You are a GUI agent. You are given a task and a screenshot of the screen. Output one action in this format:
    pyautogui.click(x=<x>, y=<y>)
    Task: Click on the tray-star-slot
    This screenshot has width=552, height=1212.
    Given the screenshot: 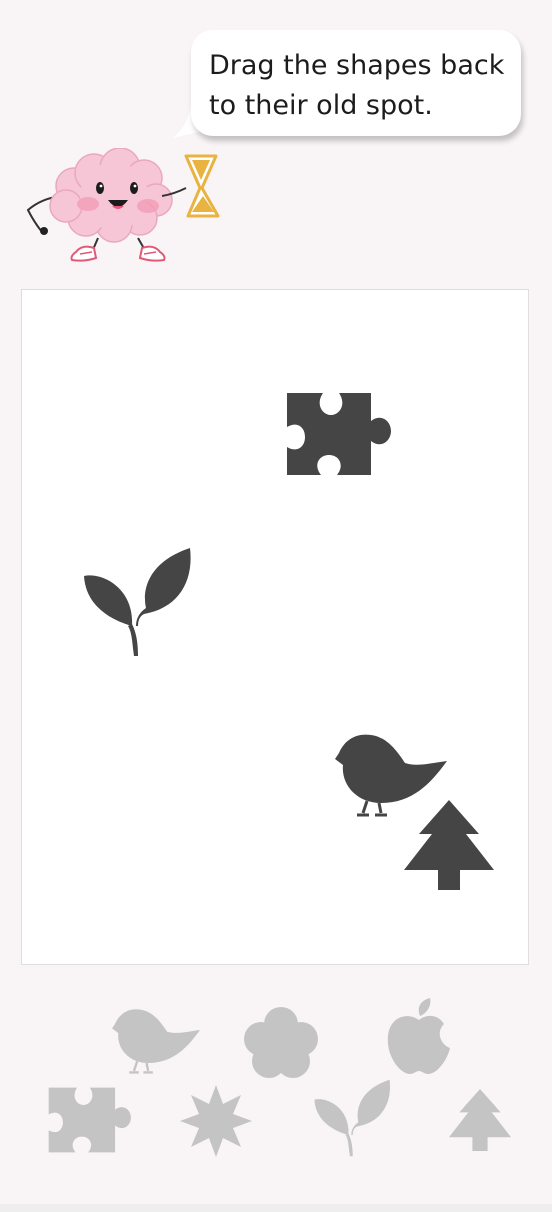 What is the action you would take?
    pyautogui.click(x=216, y=1121)
    